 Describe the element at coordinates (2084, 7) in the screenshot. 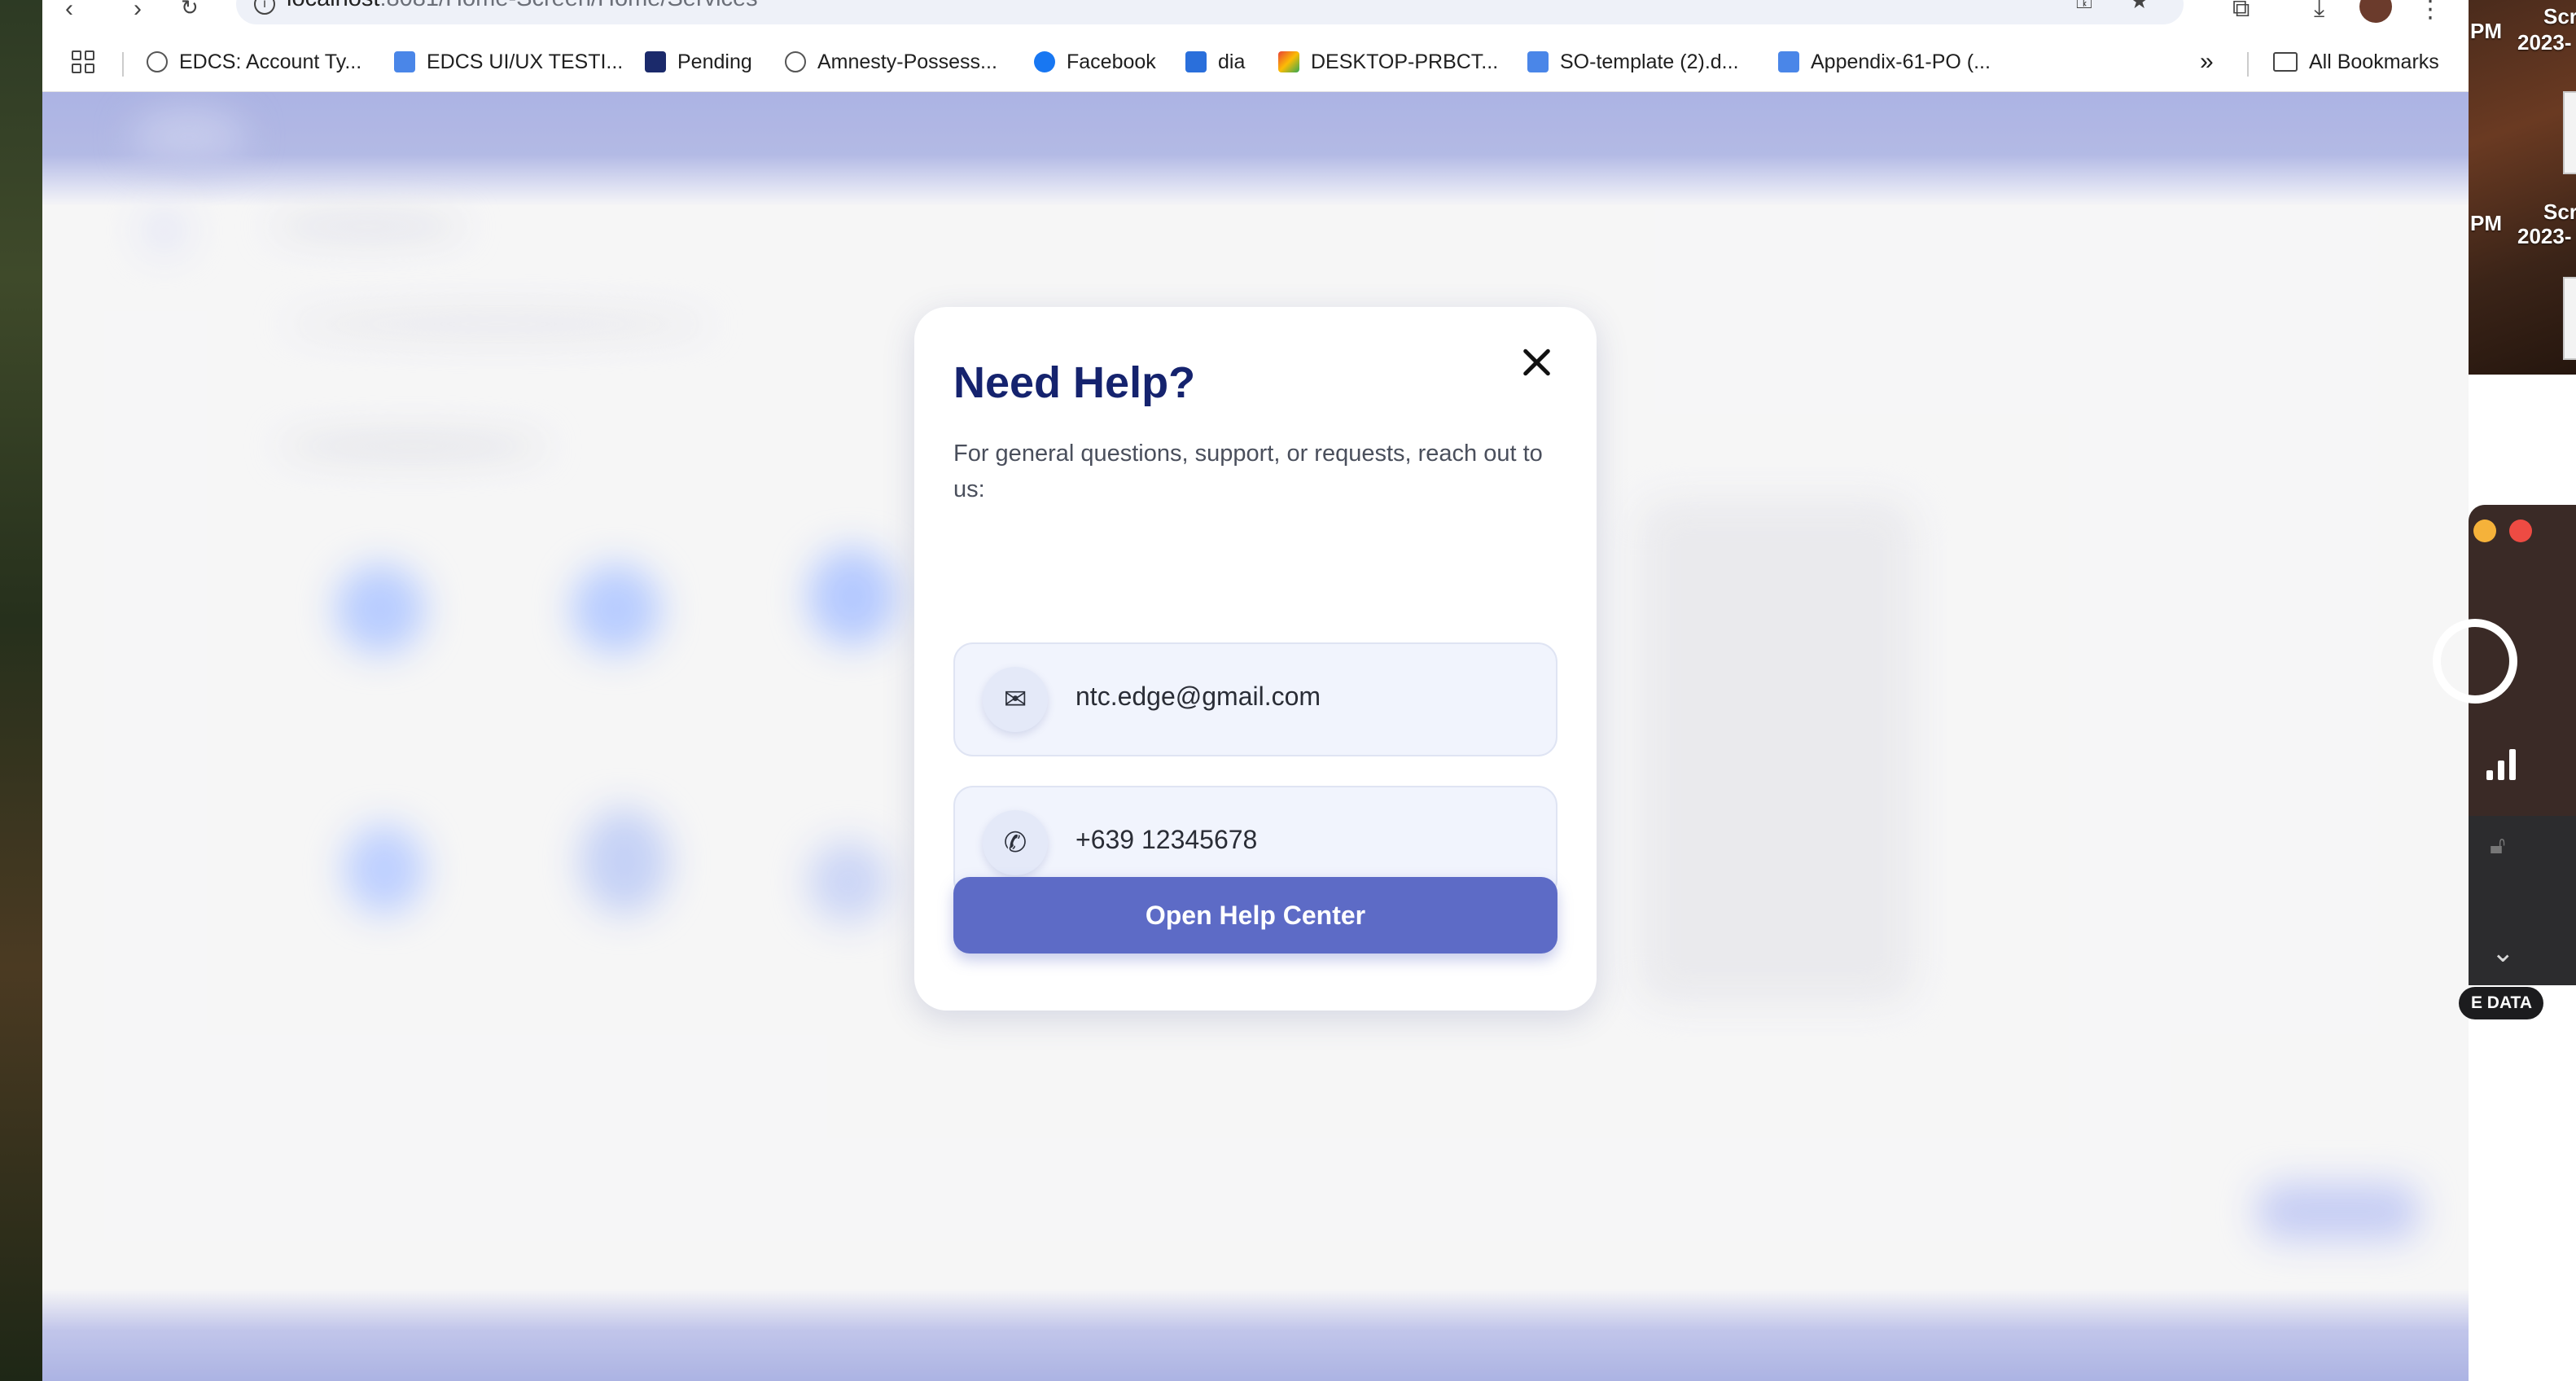

I see `password-key-icon: ⚿` at that location.